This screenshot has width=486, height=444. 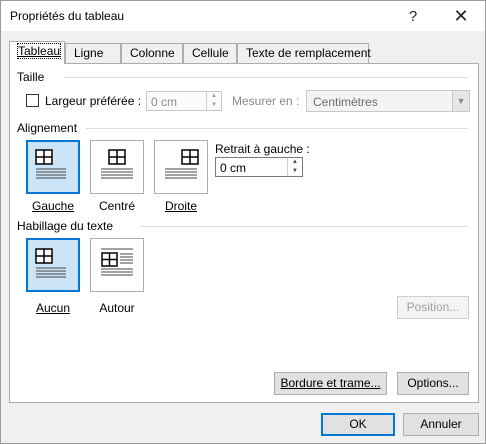 What do you see at coordinates (117, 308) in the screenshot?
I see `wrap-around-caption: Autour` at bounding box center [117, 308].